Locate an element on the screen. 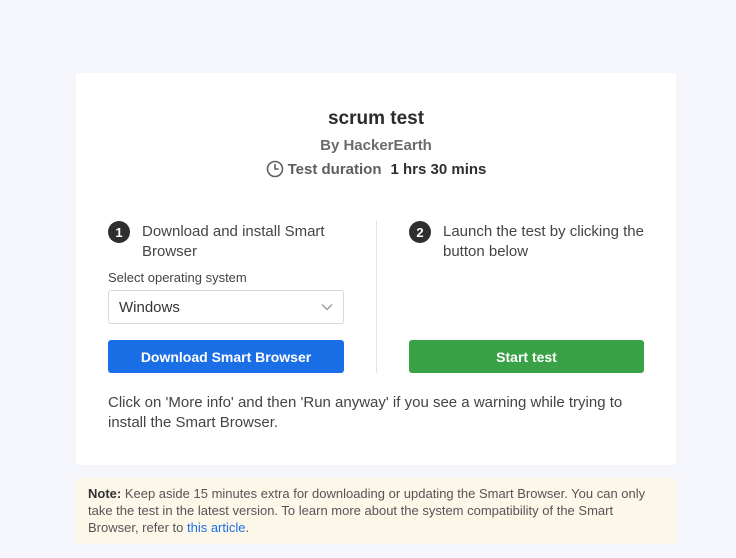  step-1-number: 1 is located at coordinates (119, 232).